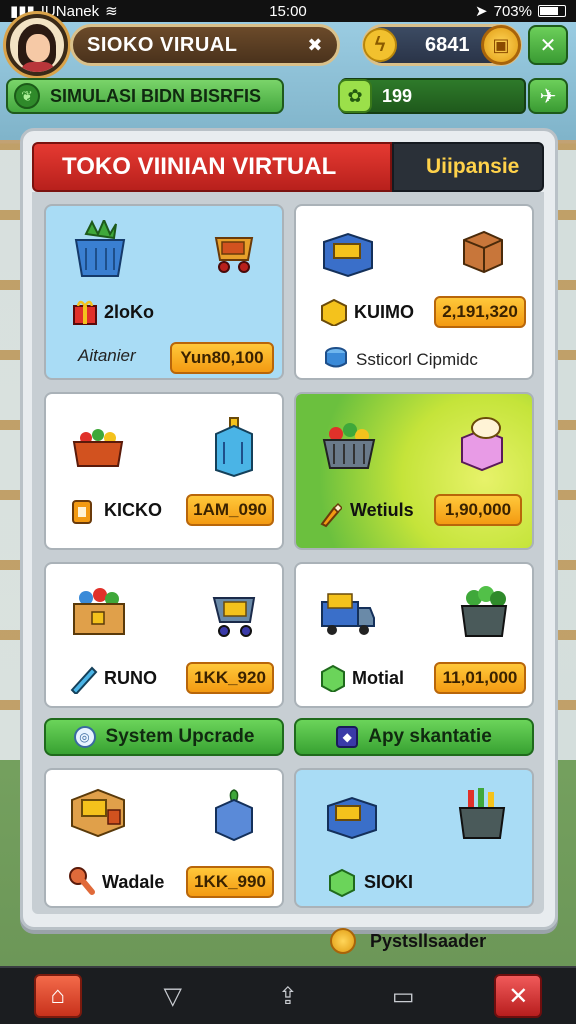 This screenshot has width=576, height=1024. I want to click on bottom-nav: ⌂ ▽ ⇪ ▭ ✕, so click(288, 995).